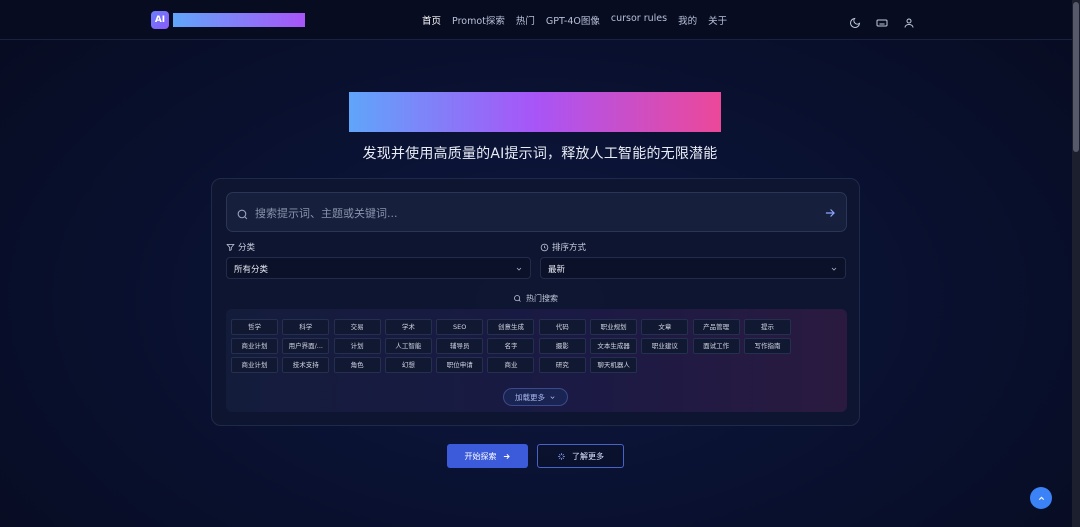 Image resolution: width=1080 pixels, height=527 pixels. Describe the element at coordinates (460, 327) in the screenshot. I see `hot-tag: SEO` at that location.